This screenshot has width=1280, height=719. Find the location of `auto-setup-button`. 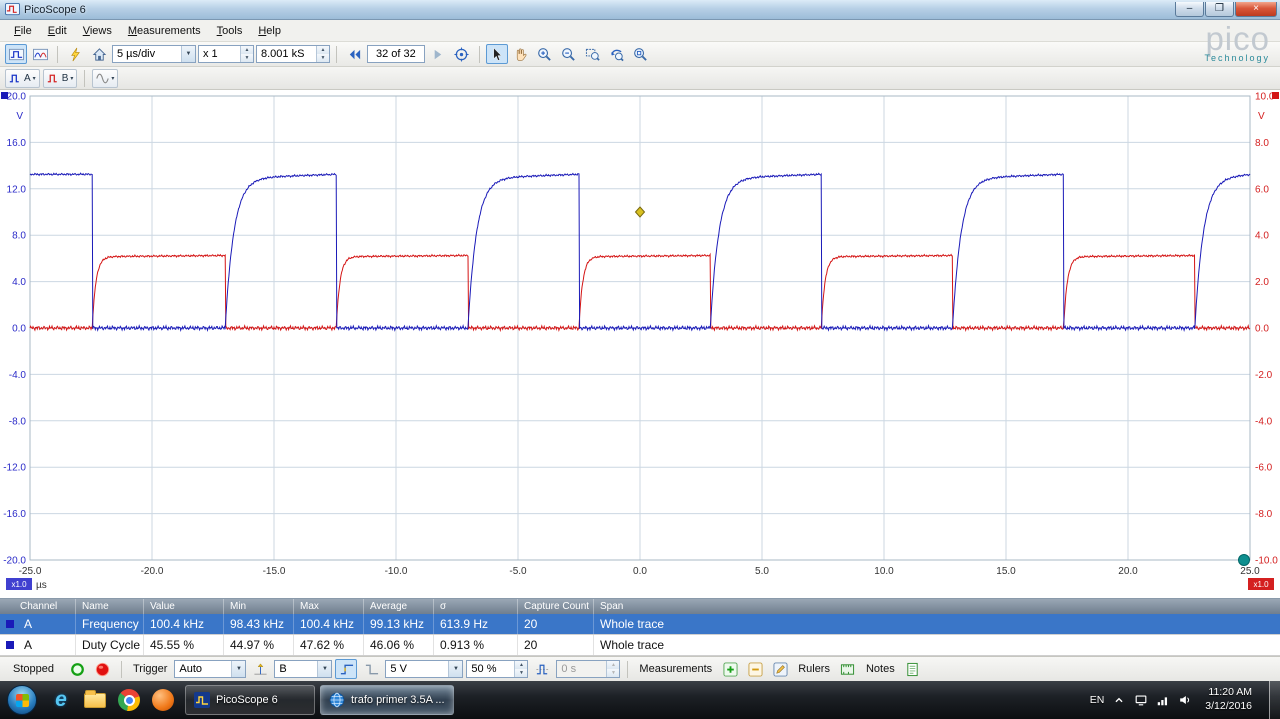

auto-setup-button is located at coordinates (75, 54).